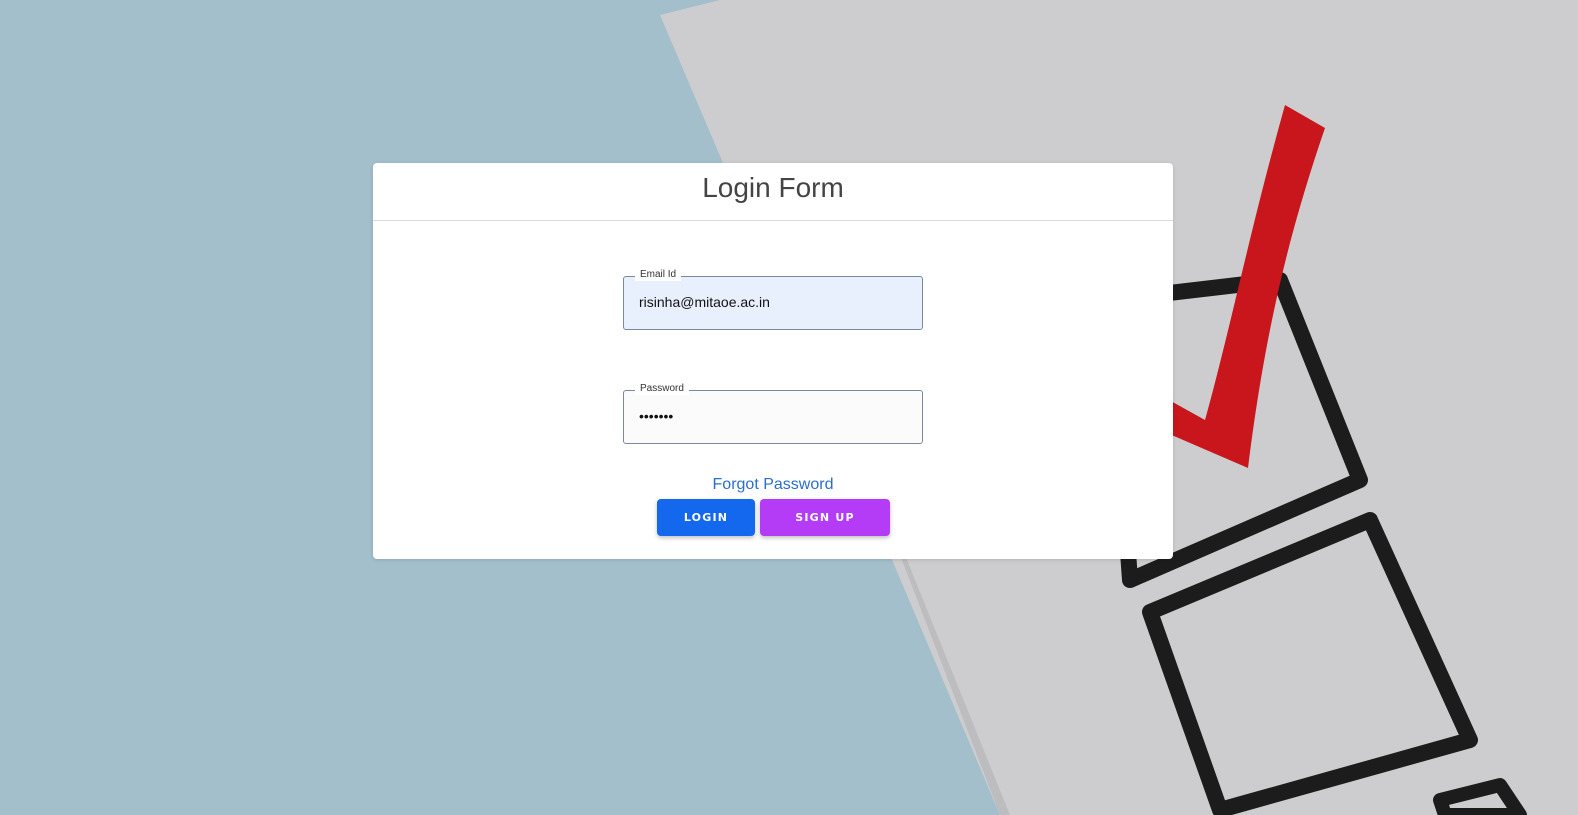 The width and height of the screenshot is (1578, 815). I want to click on forgot-password-link: Forgot Password, so click(773, 485).